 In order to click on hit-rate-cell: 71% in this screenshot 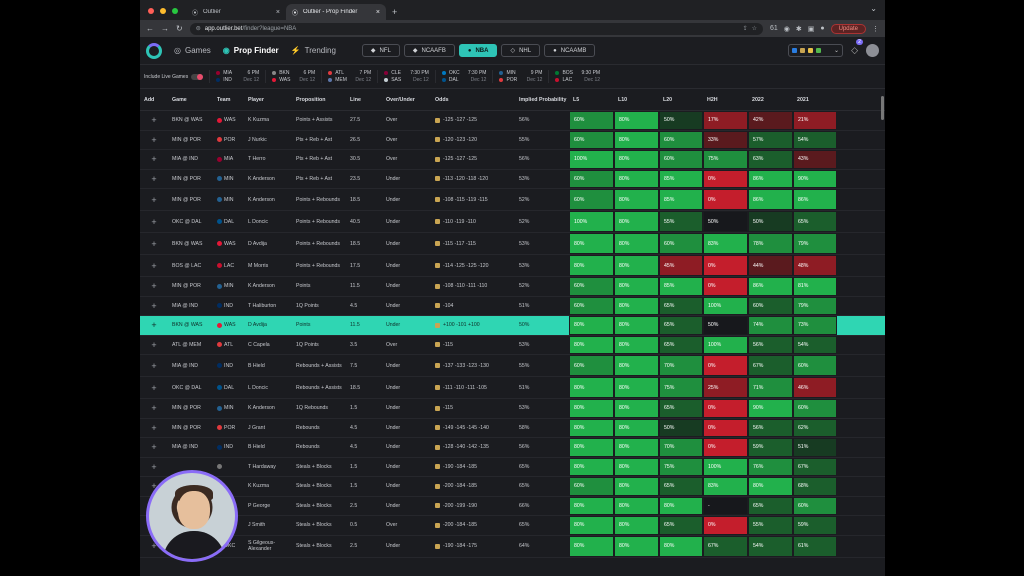, I will do `click(770, 387)`.